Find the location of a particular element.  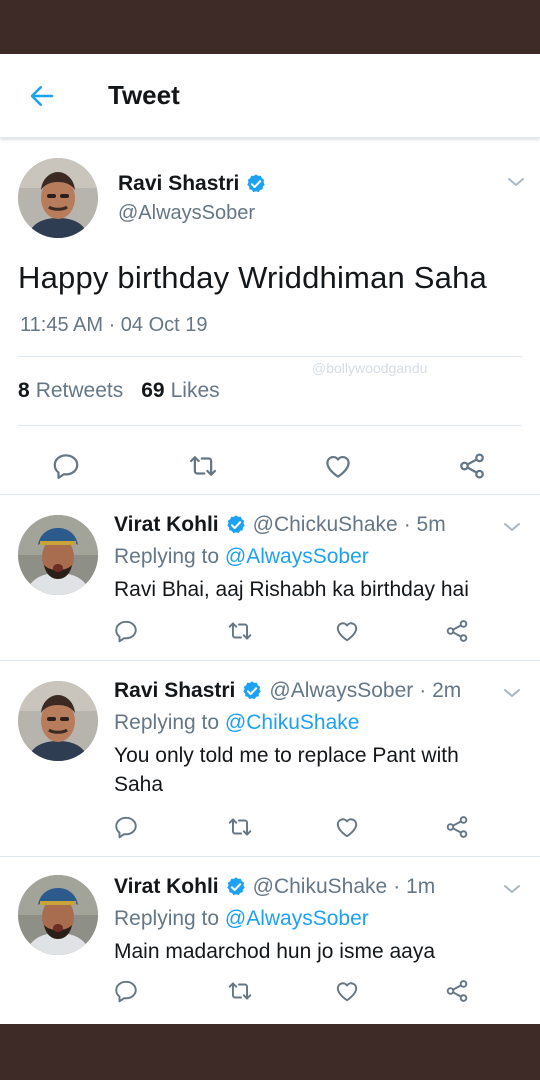

reply-text: Main madarchod hun jo isme aaya is located at coordinates (275, 951).